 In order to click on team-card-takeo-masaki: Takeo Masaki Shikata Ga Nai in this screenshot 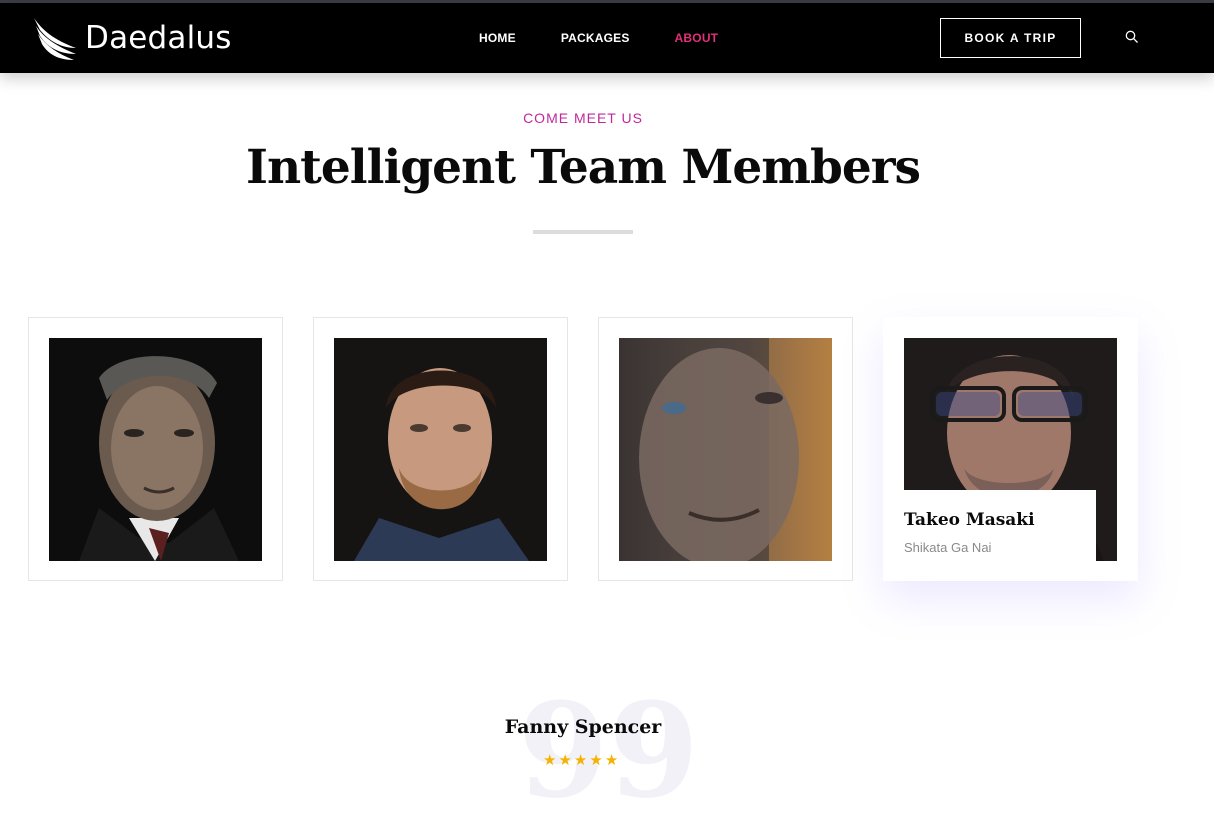, I will do `click(1010, 449)`.